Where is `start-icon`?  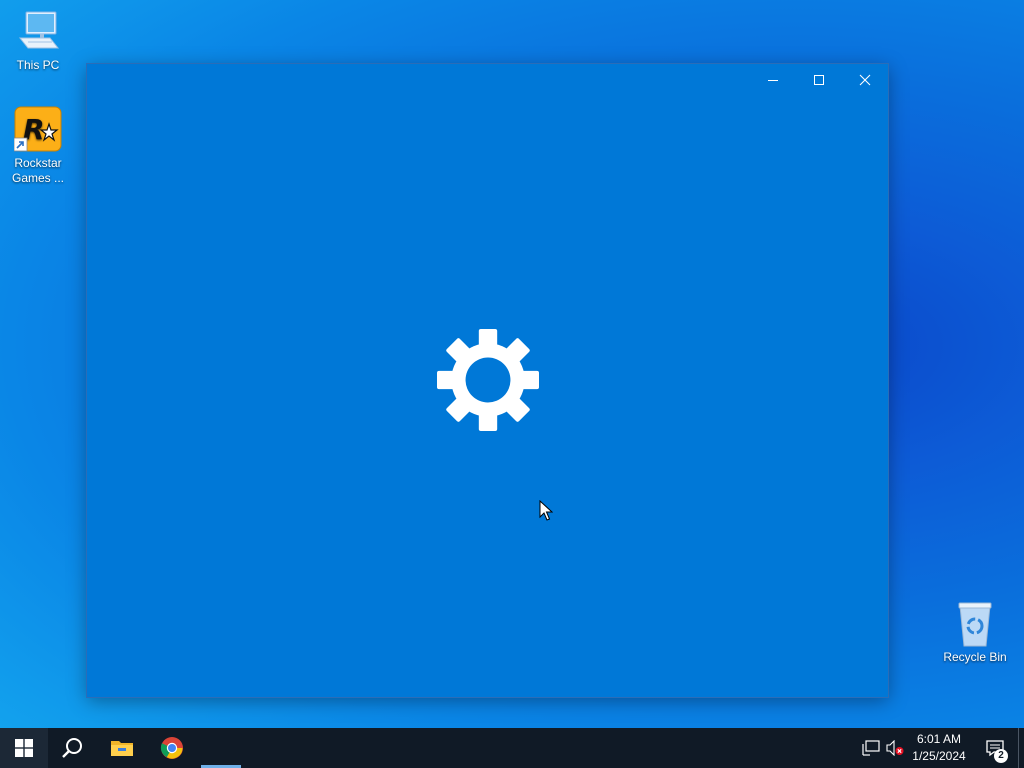 start-icon is located at coordinates (24, 748).